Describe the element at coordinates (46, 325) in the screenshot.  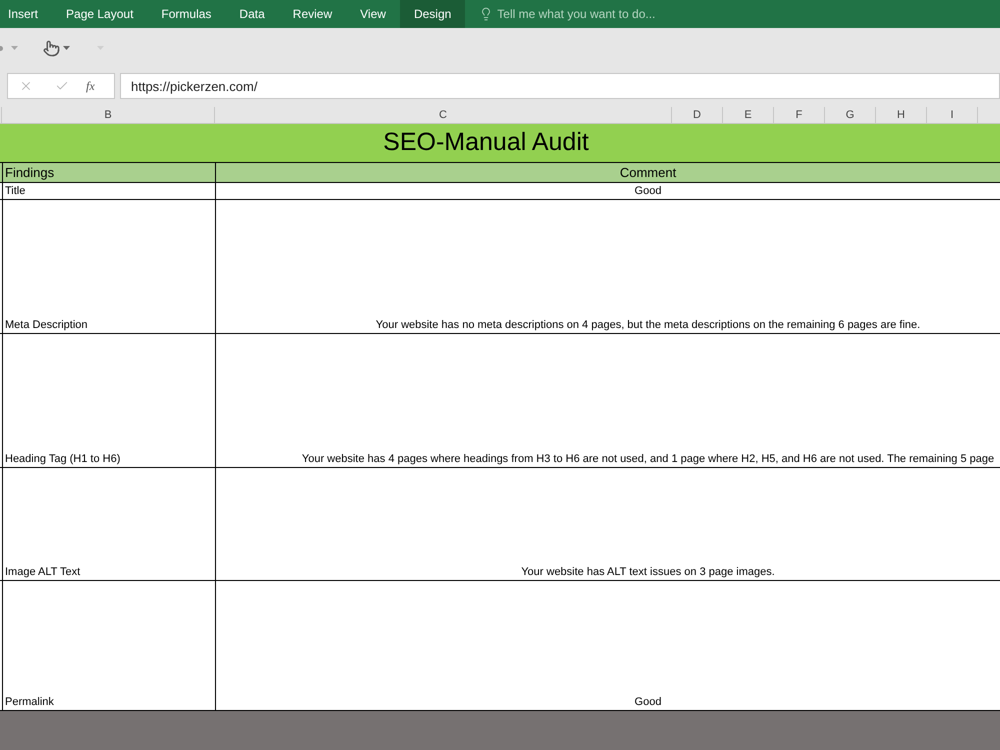
I see `finding-cell-text: Meta Description` at that location.